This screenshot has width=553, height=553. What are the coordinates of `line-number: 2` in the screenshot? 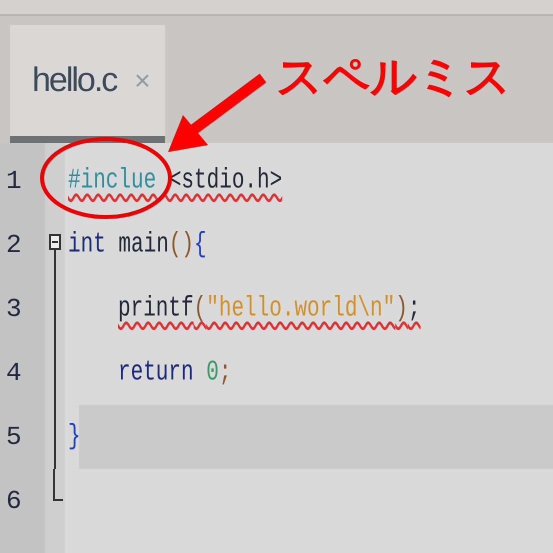 It's located at (14, 245).